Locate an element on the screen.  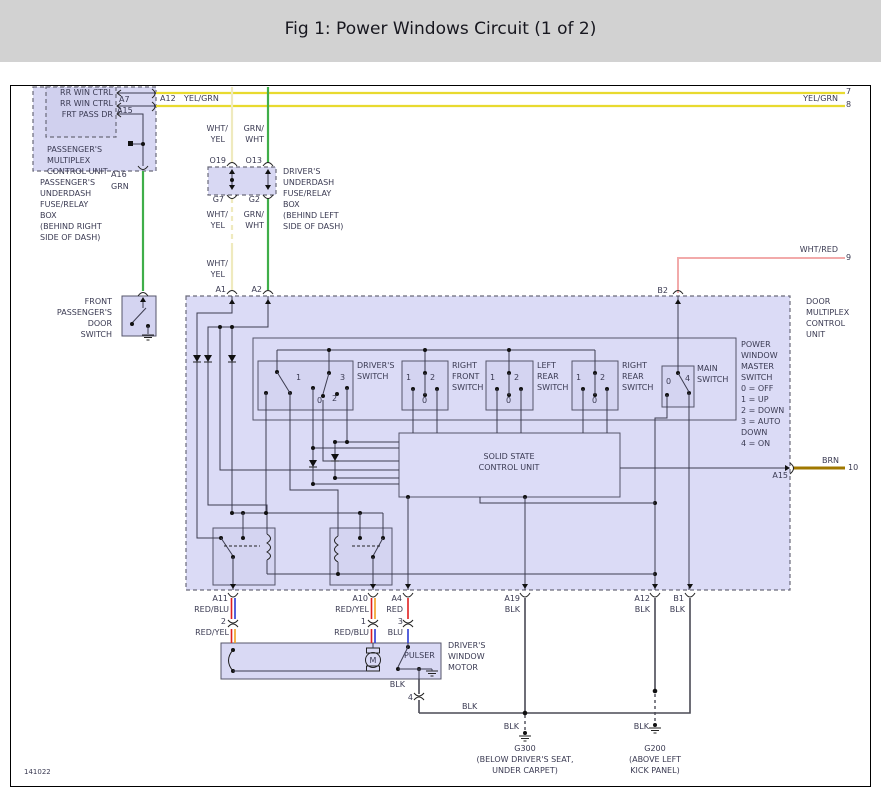
label-lr-sw-2: REAR is located at coordinates (548, 376).